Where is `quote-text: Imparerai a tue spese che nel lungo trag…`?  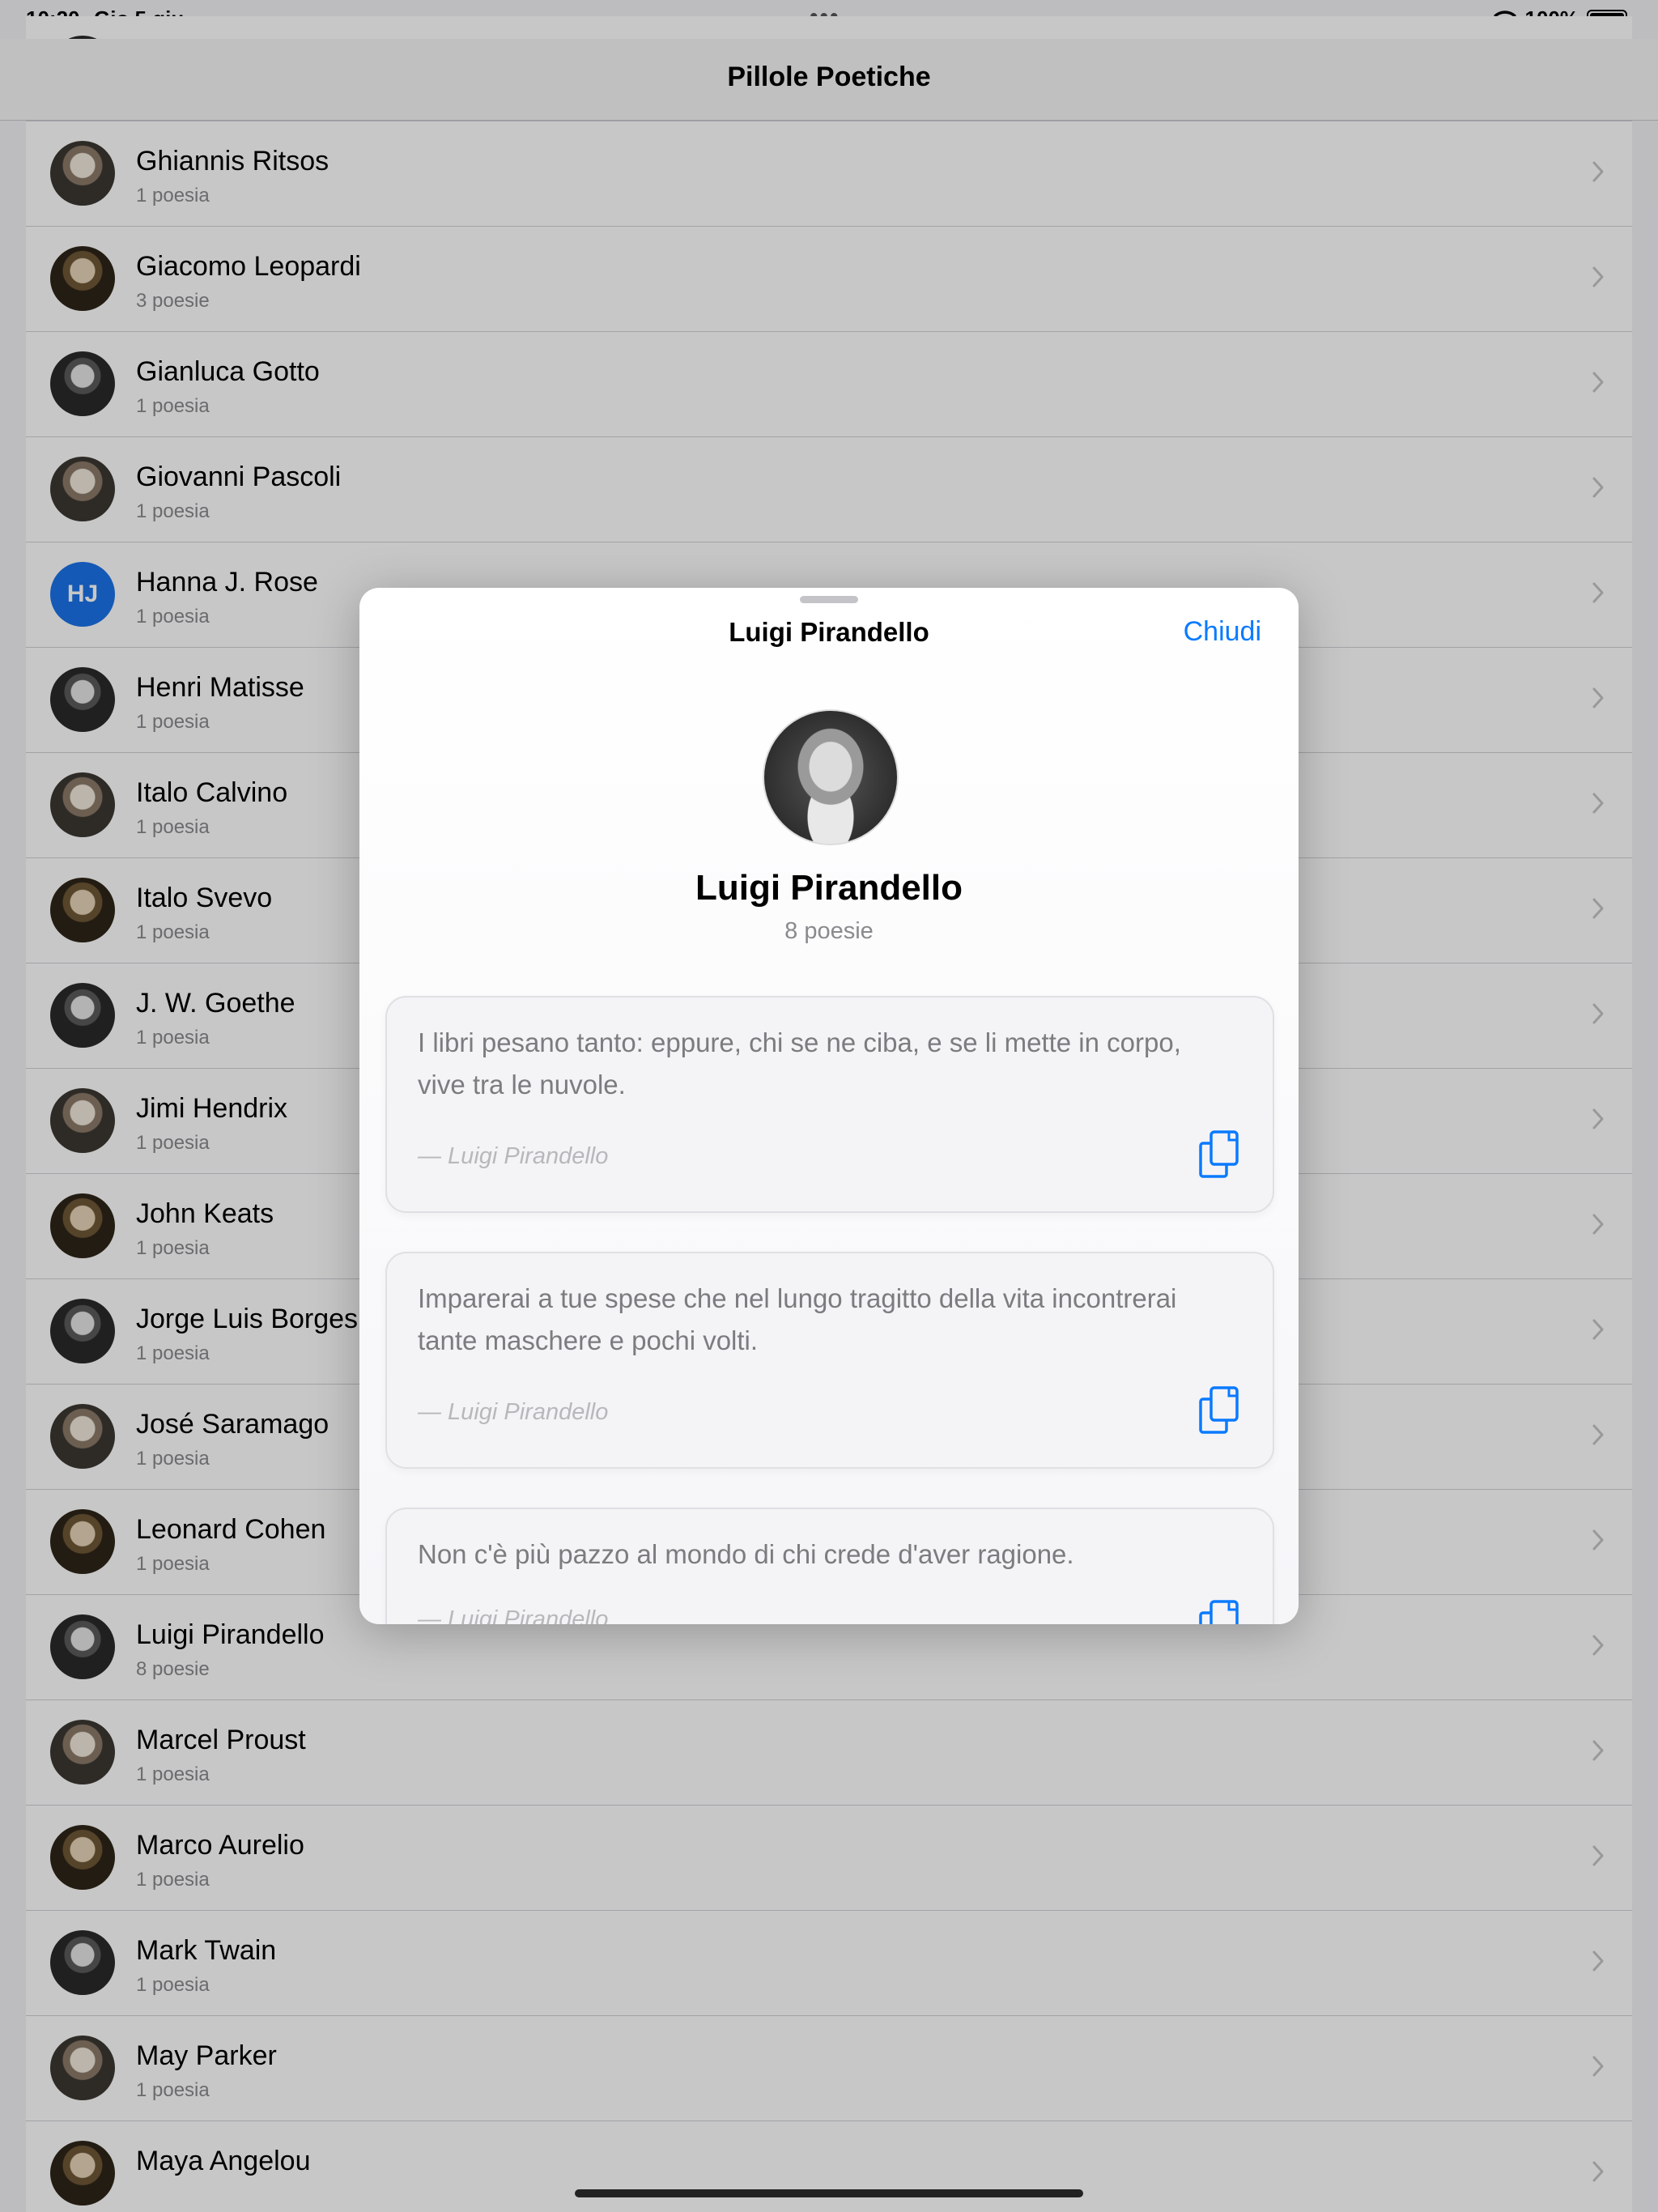 quote-text: Imparerai a tue spese che nel lungo trag… is located at coordinates (797, 1319).